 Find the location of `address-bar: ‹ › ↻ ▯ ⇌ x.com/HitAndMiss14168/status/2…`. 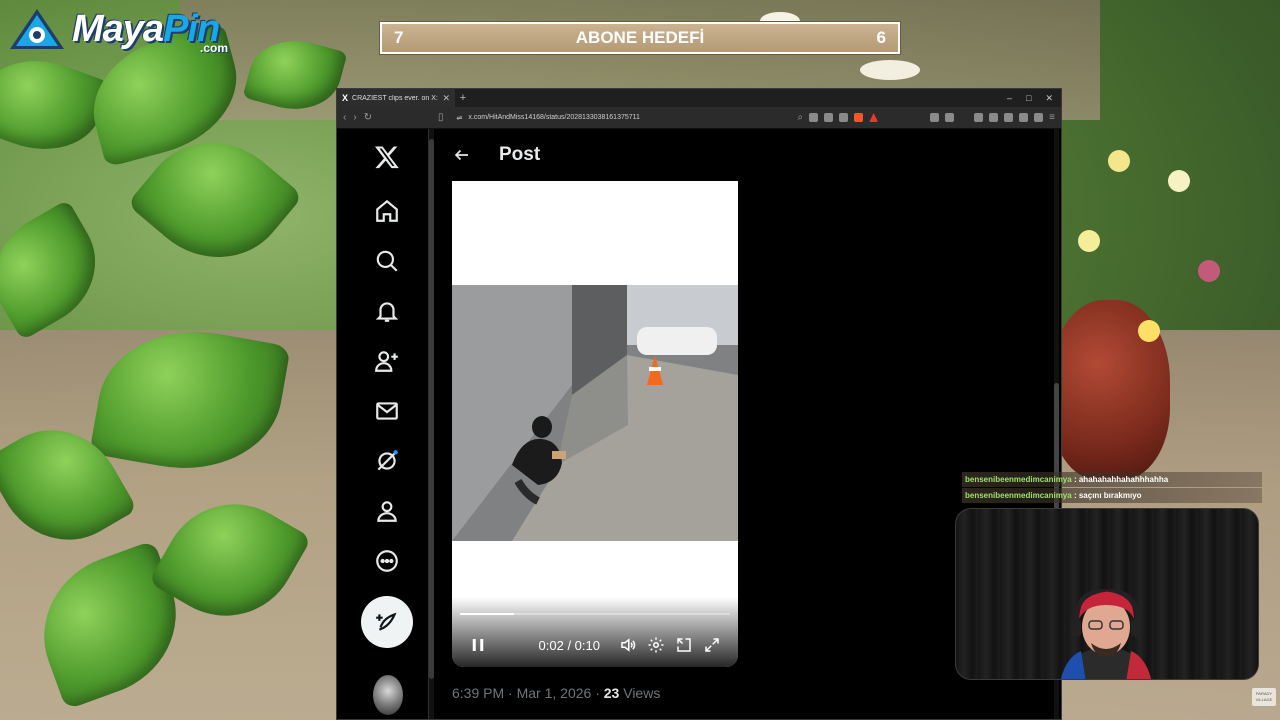

address-bar: ‹ › ↻ ▯ ⇌ x.com/HitAndMiss14168/status/2… is located at coordinates (699, 118).